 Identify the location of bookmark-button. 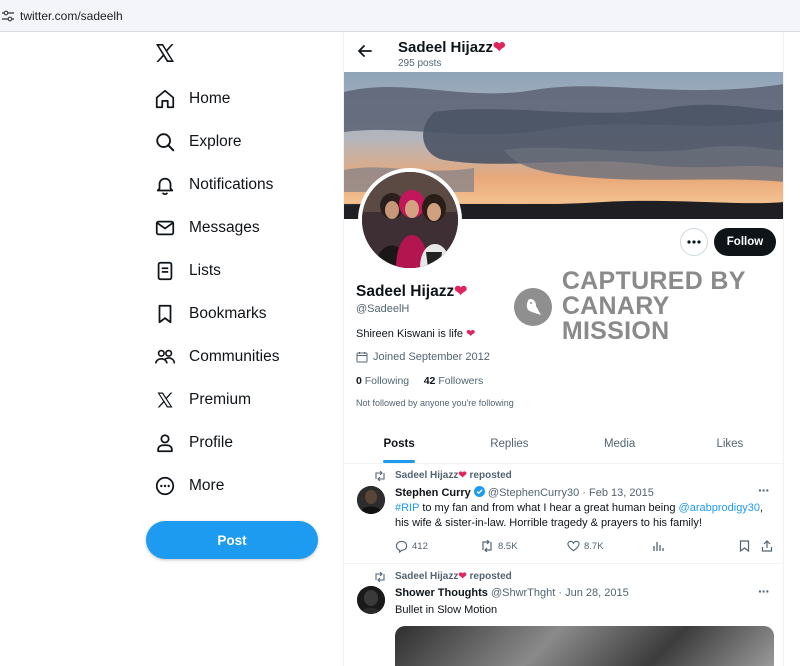
(746, 546).